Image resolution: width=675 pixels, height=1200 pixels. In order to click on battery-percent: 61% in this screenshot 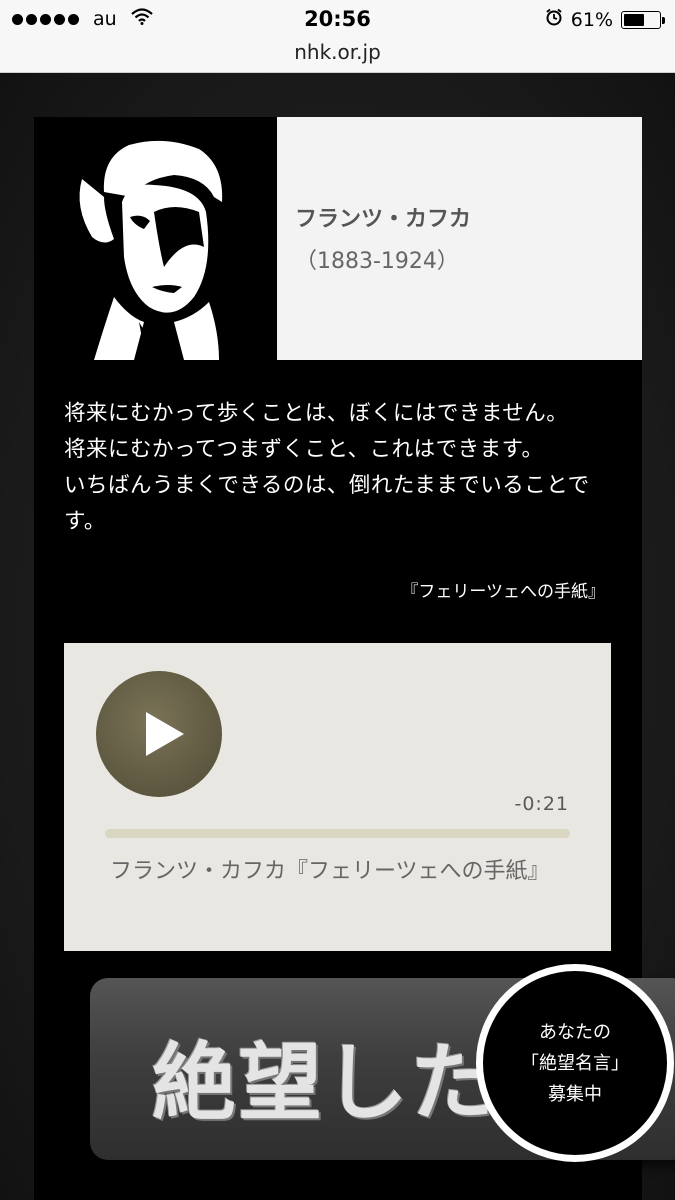, I will do `click(591, 19)`.